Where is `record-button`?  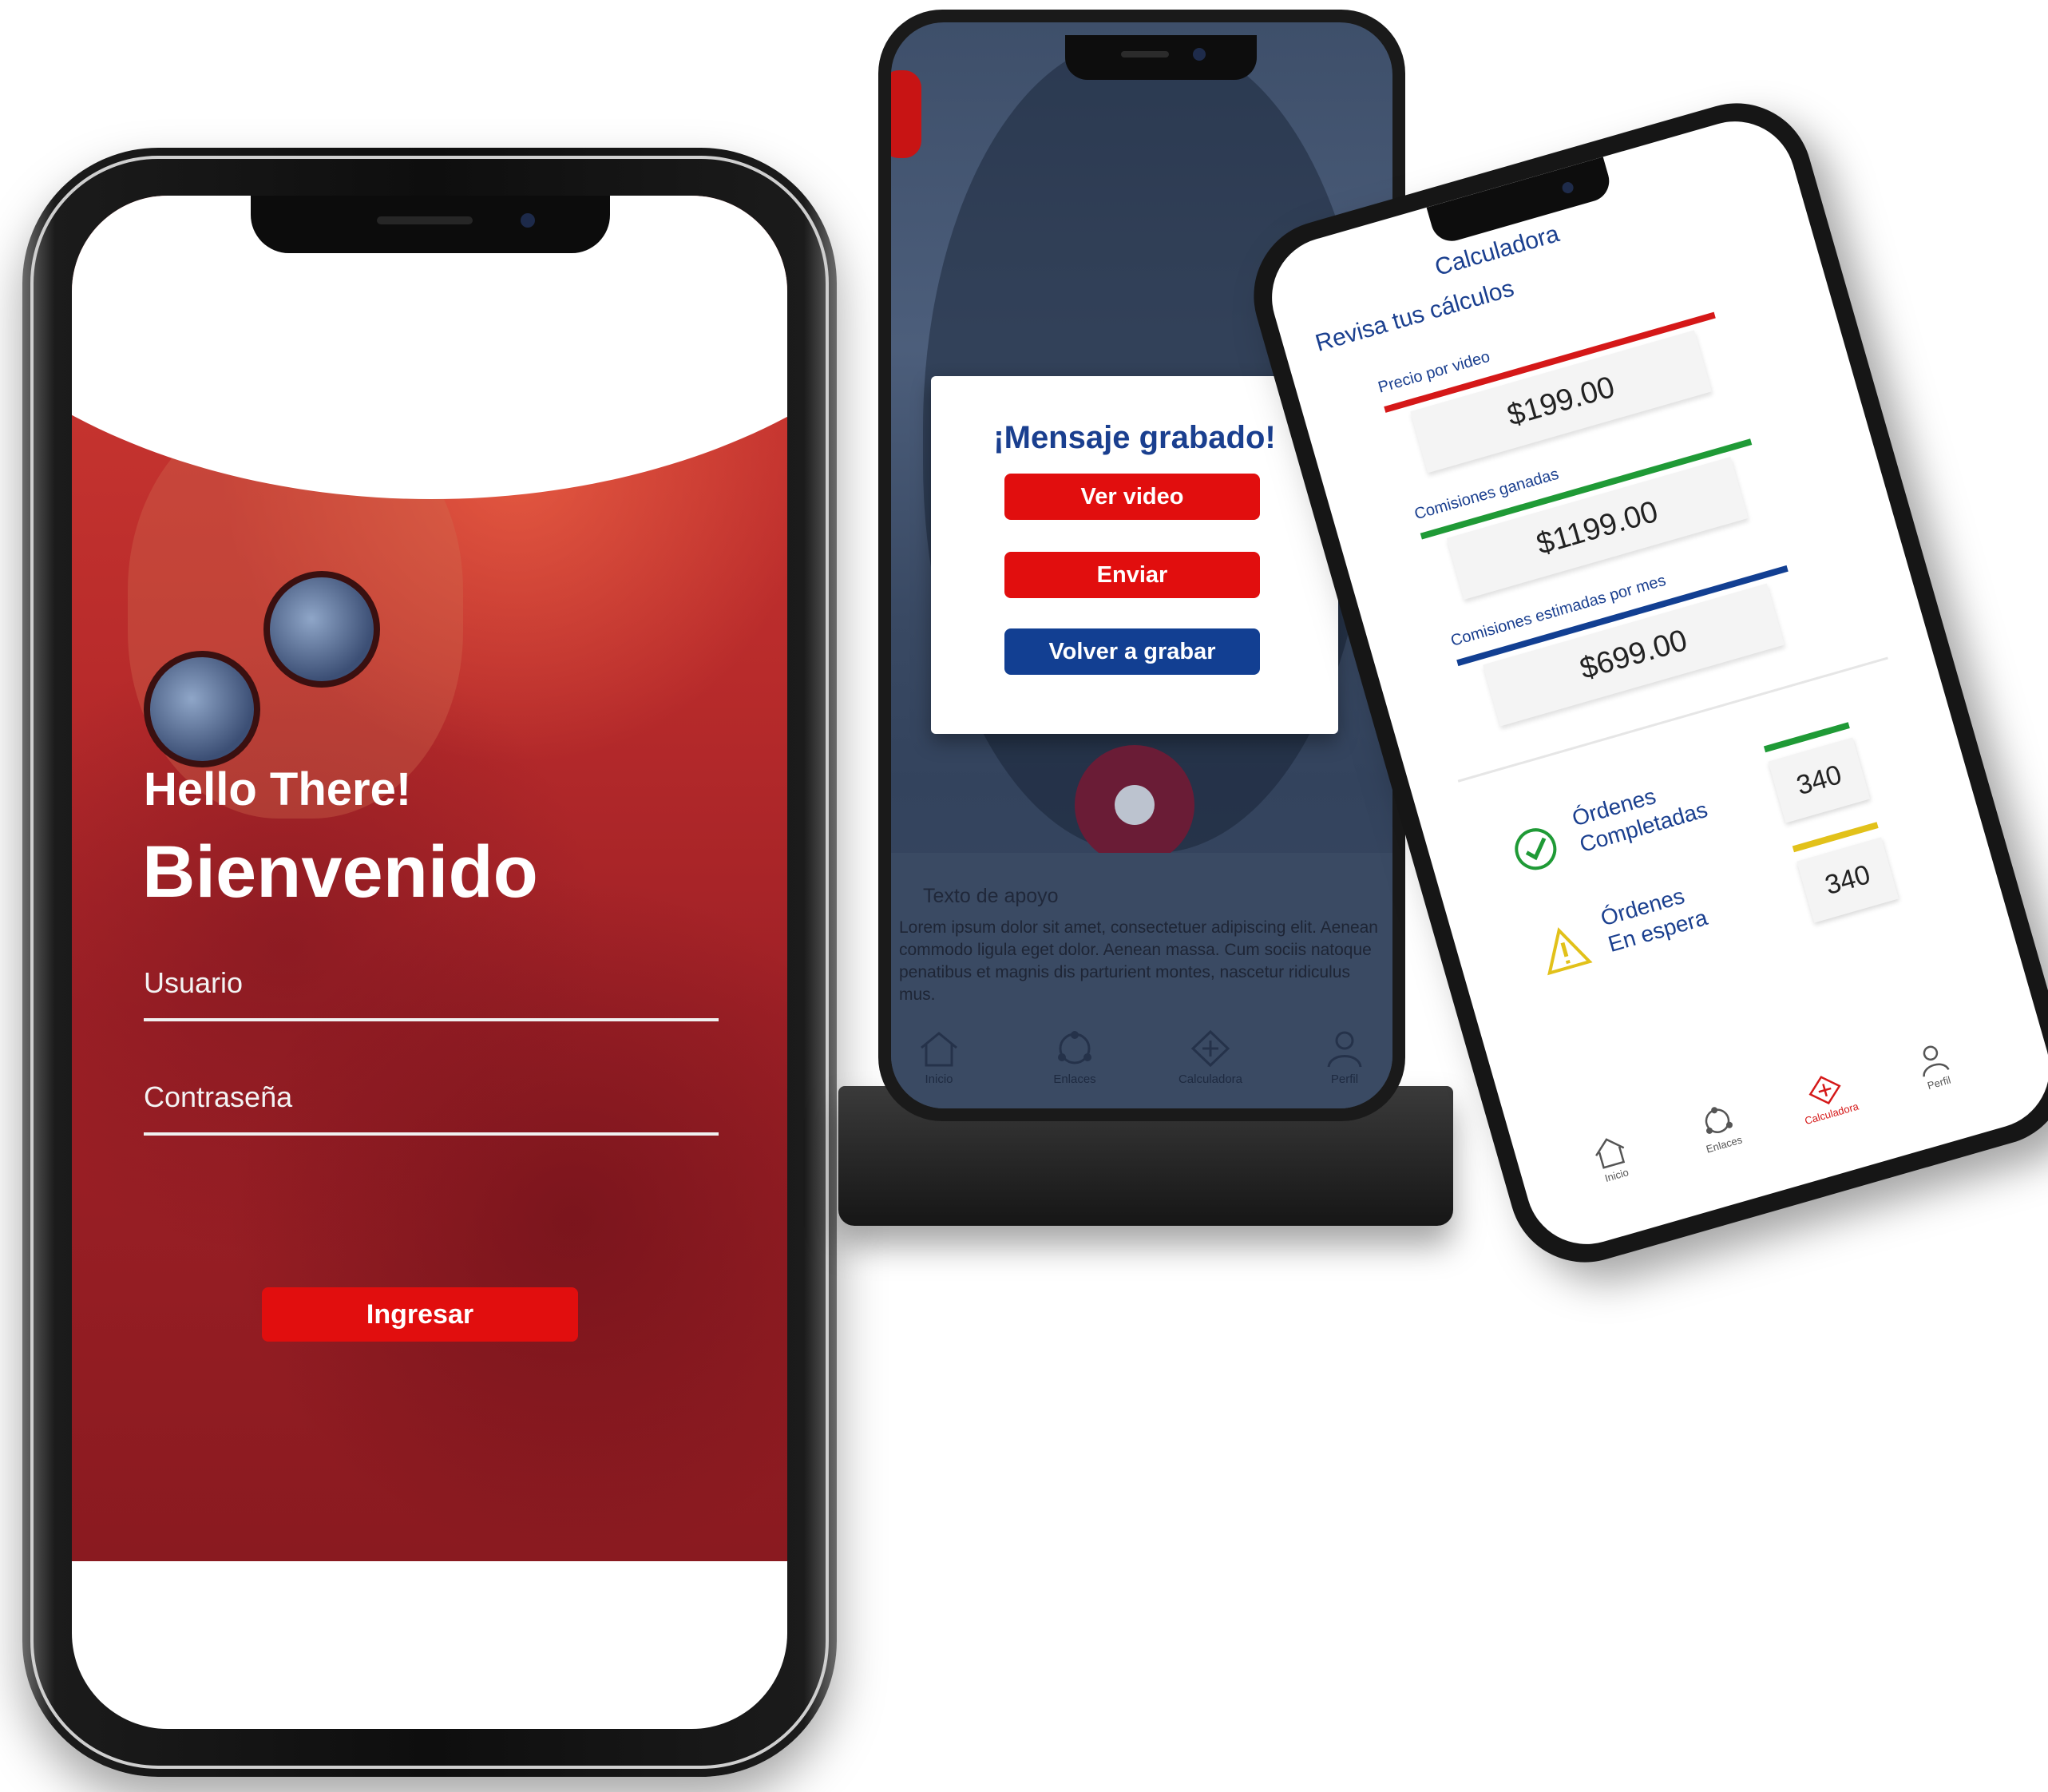 record-button is located at coordinates (1134, 805).